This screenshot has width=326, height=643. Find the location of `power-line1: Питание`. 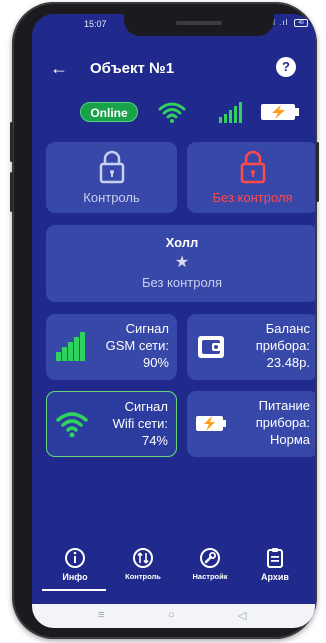

power-line1: Питание is located at coordinates (284, 405).